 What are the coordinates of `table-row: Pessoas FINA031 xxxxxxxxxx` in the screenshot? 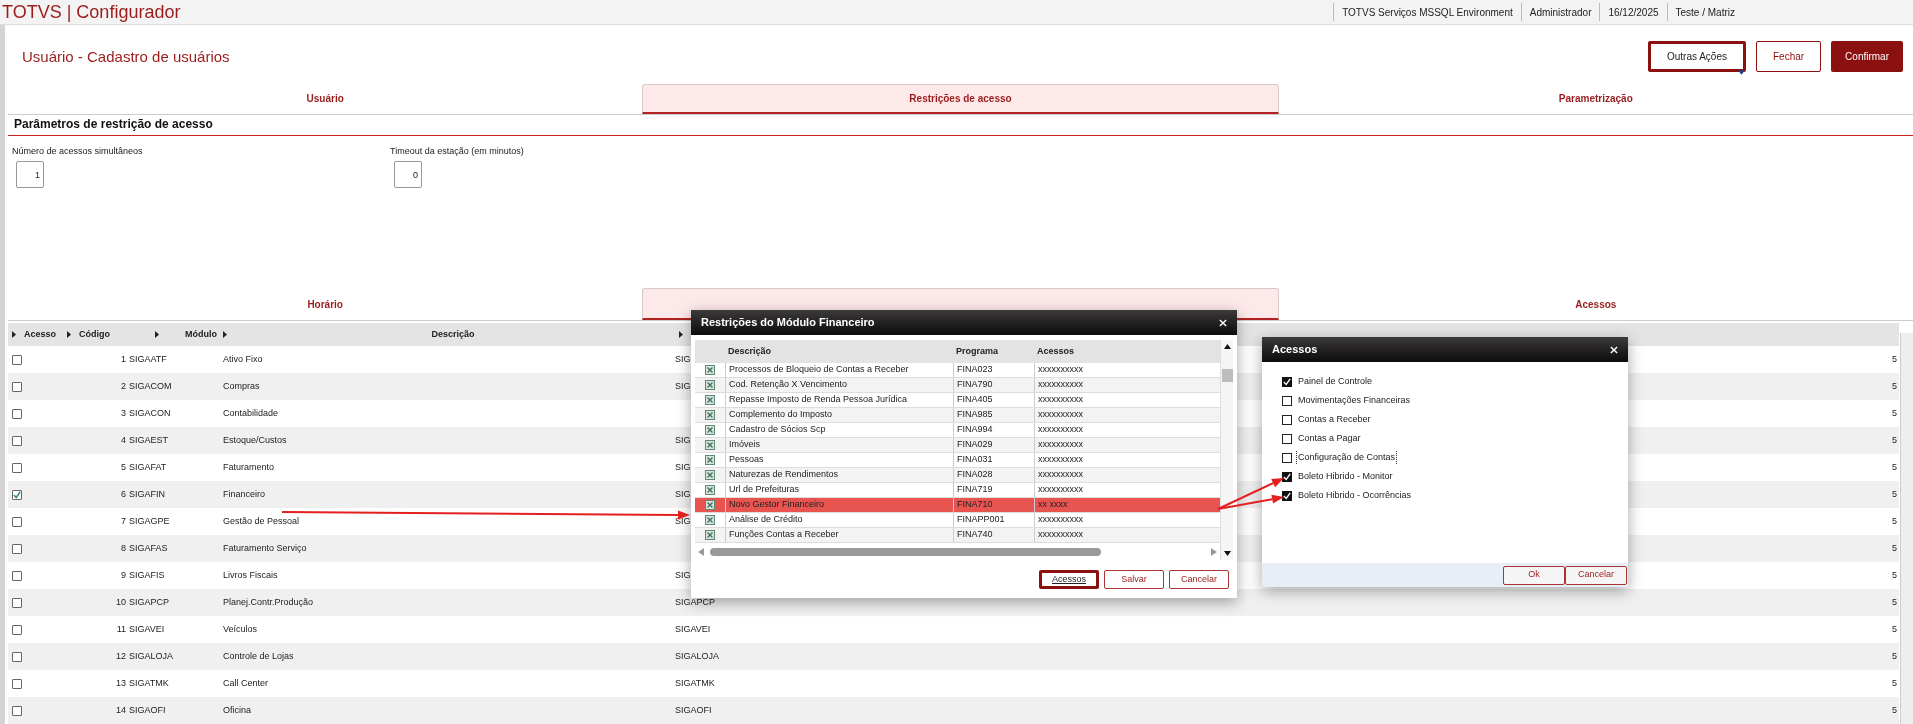 It's located at (957, 460).